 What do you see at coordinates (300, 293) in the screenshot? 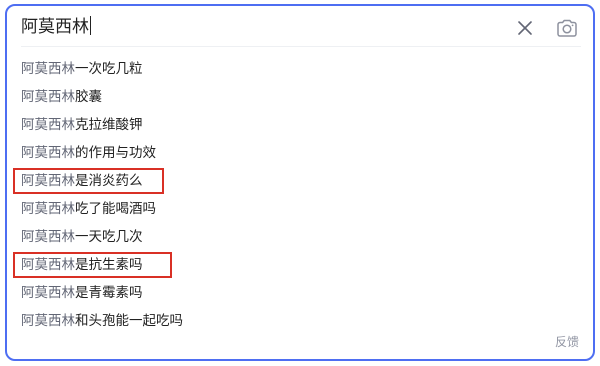
I see `suggestion-item: 阿莫西林是青霉素吗` at bounding box center [300, 293].